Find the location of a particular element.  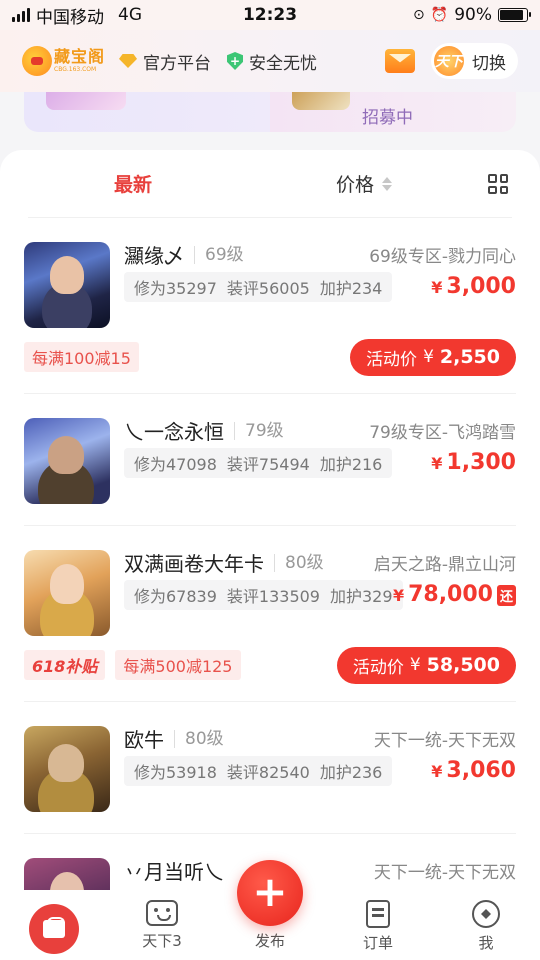

stats-tags: 修为35297 装评56005 加护234 is located at coordinates (258, 287).